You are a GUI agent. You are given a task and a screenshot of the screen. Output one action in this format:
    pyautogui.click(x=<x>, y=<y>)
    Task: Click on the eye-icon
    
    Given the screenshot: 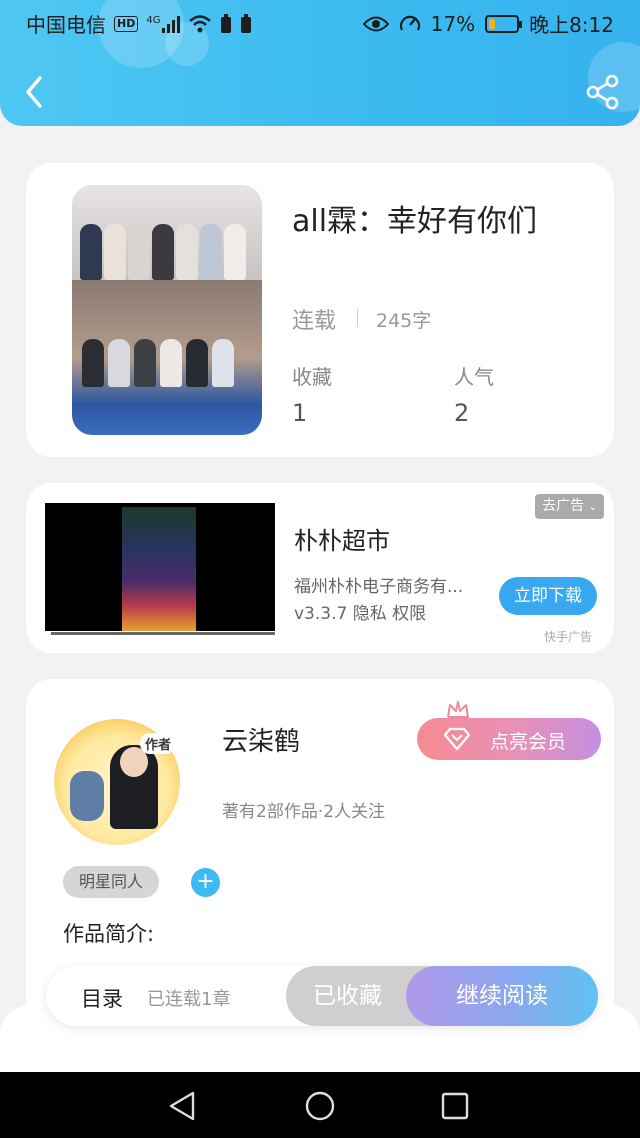 What is the action you would take?
    pyautogui.click(x=375, y=23)
    